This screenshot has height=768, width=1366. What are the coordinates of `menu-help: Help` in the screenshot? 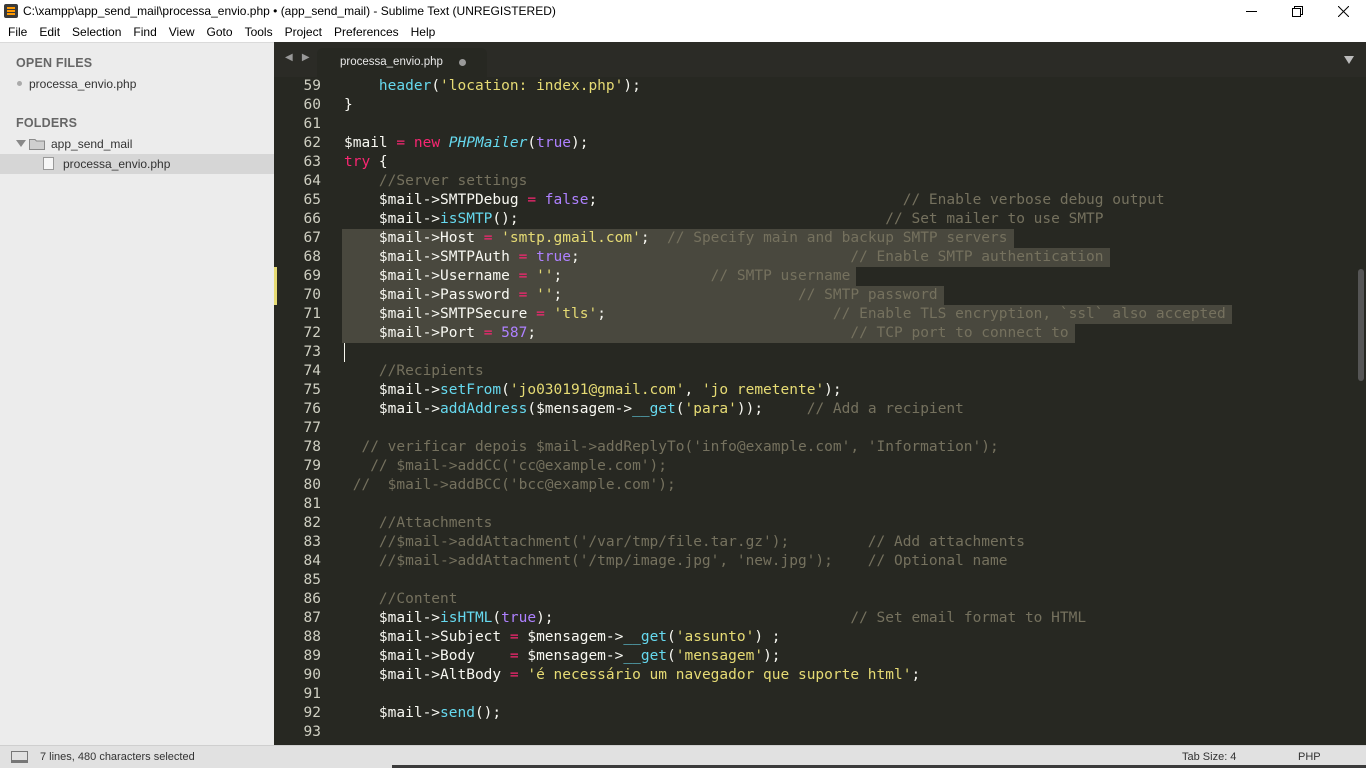 It's located at (423, 32).